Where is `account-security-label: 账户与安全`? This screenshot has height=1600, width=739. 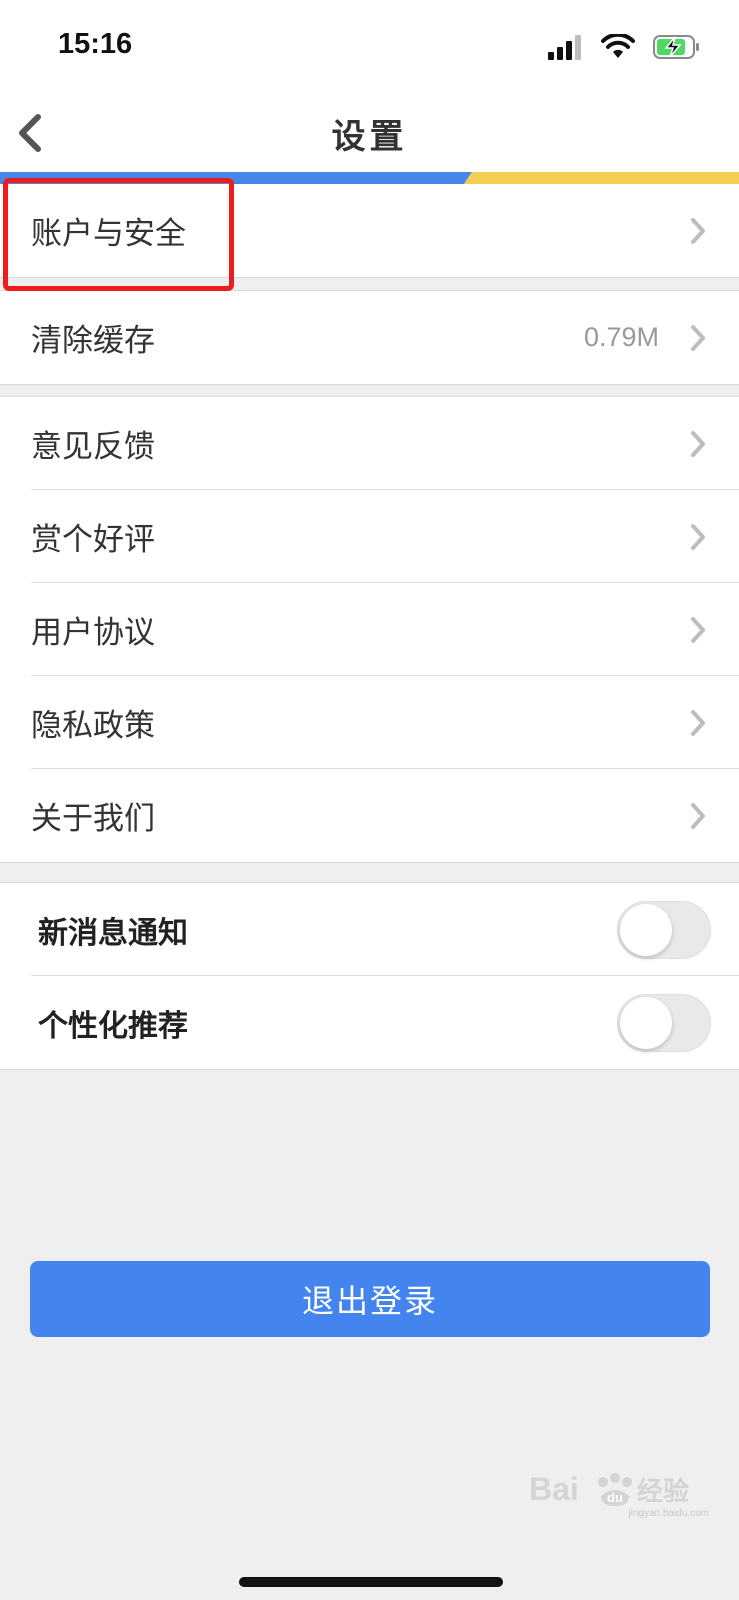
account-security-label: 账户与安全 is located at coordinates (108, 234).